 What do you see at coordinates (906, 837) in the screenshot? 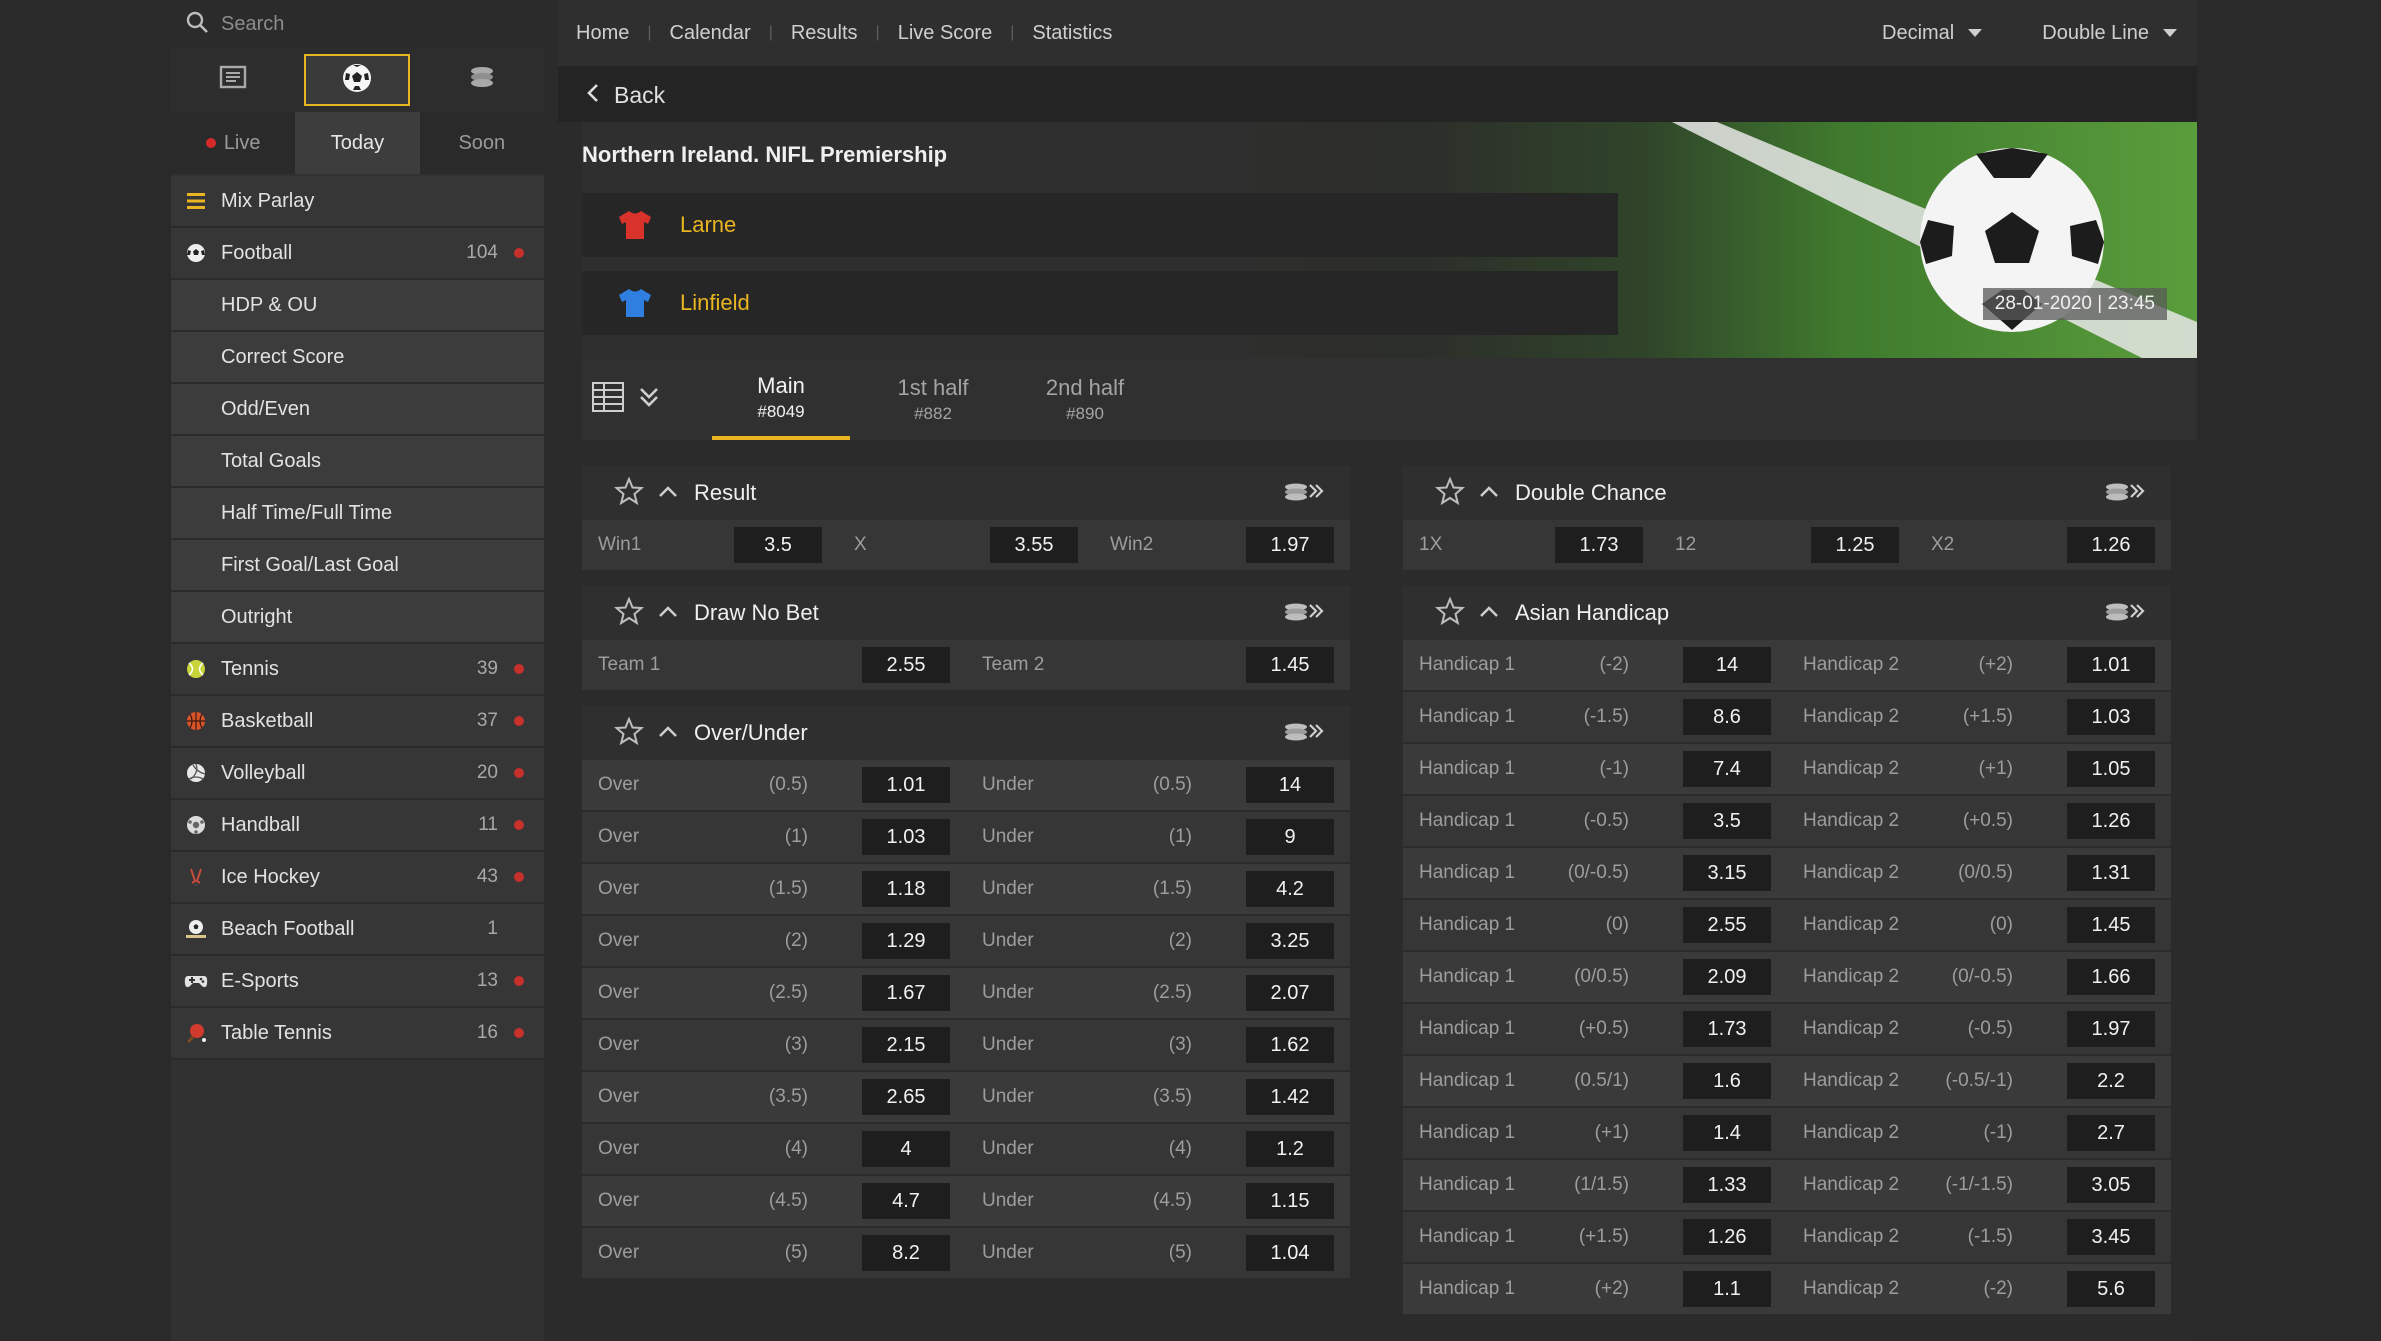
I see `odds-value: 1.03` at bounding box center [906, 837].